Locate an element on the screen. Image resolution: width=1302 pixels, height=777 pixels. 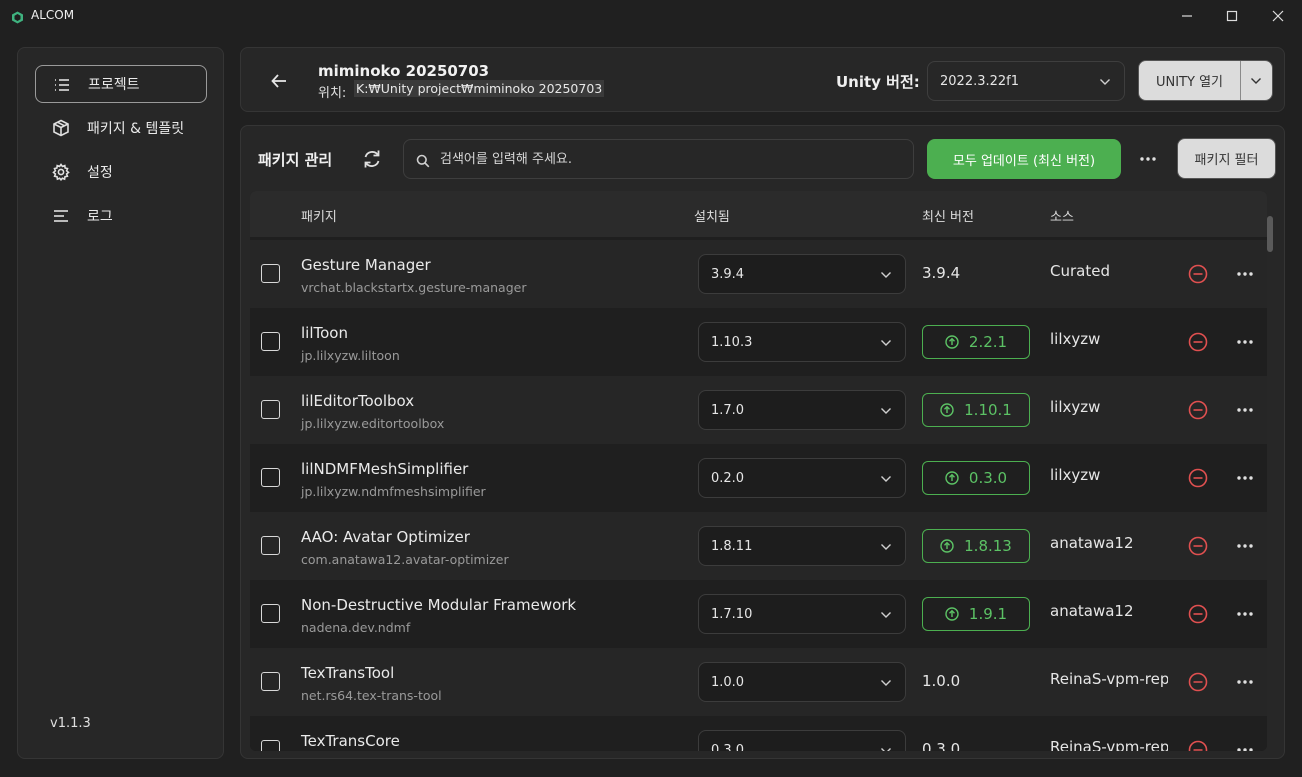
installed-version-value: 1.7.10 is located at coordinates (732, 614).